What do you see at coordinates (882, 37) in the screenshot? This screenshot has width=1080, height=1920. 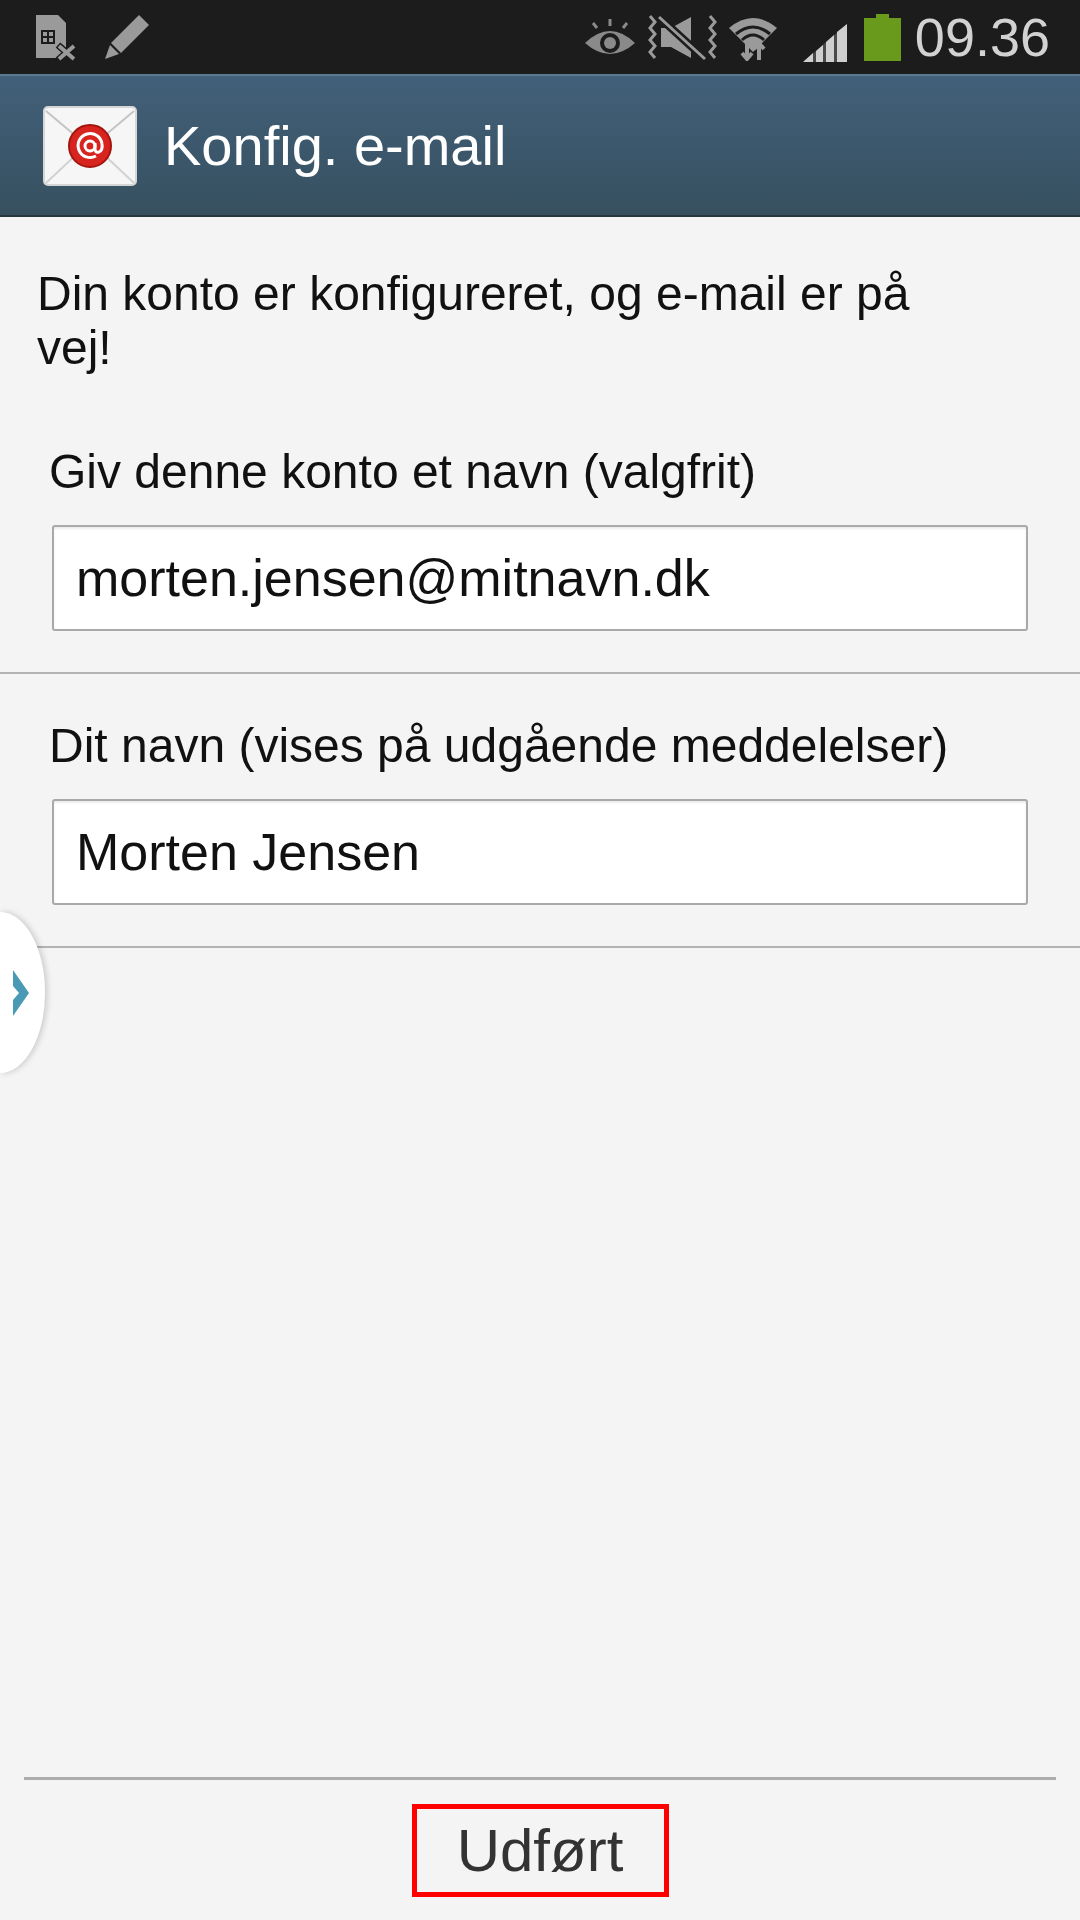 I see `battery-icon` at bounding box center [882, 37].